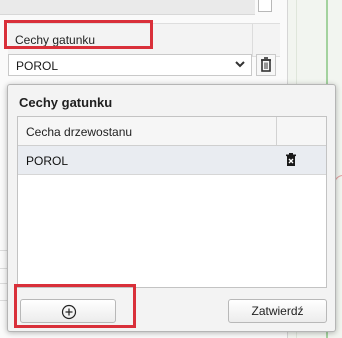 This screenshot has width=342, height=338. I want to click on add-feature-button, so click(68, 311).